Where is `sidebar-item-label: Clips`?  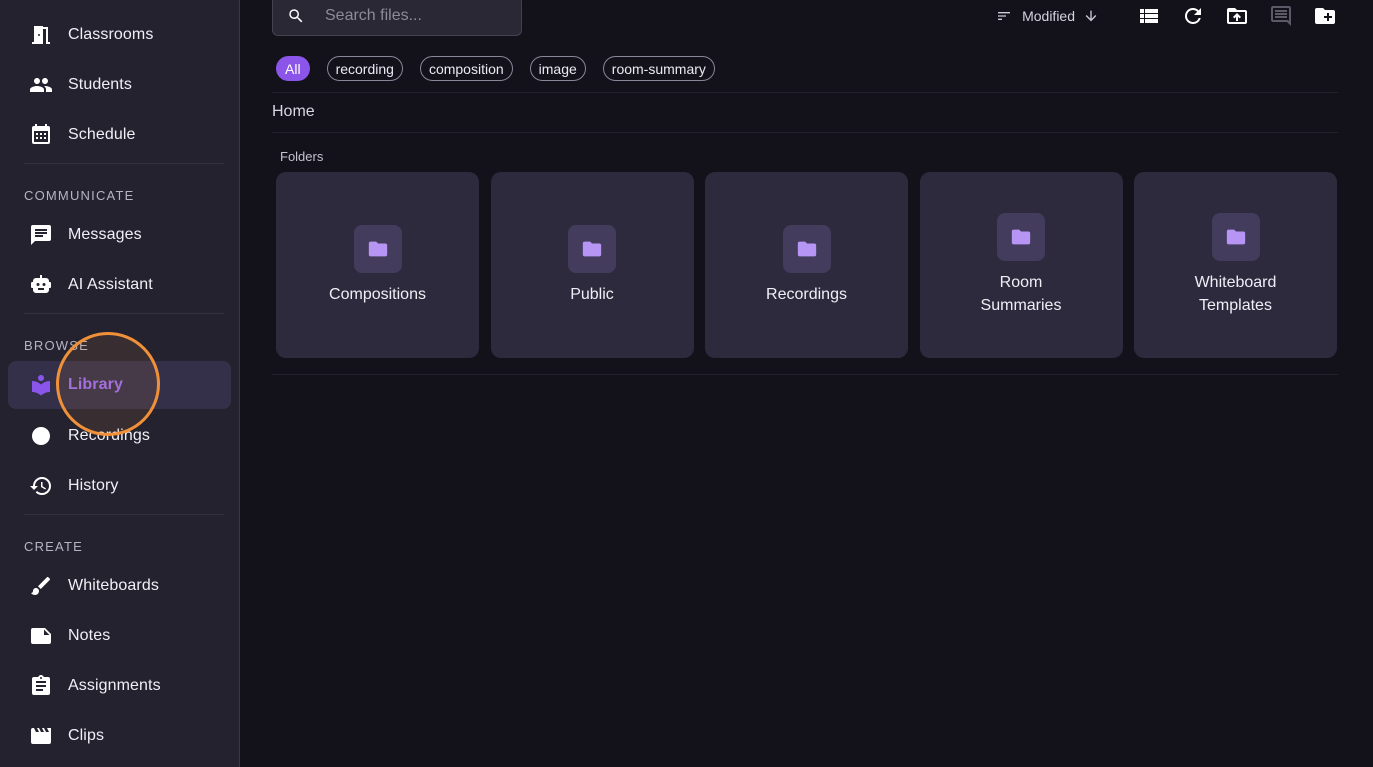 sidebar-item-label: Clips is located at coordinates (86, 735).